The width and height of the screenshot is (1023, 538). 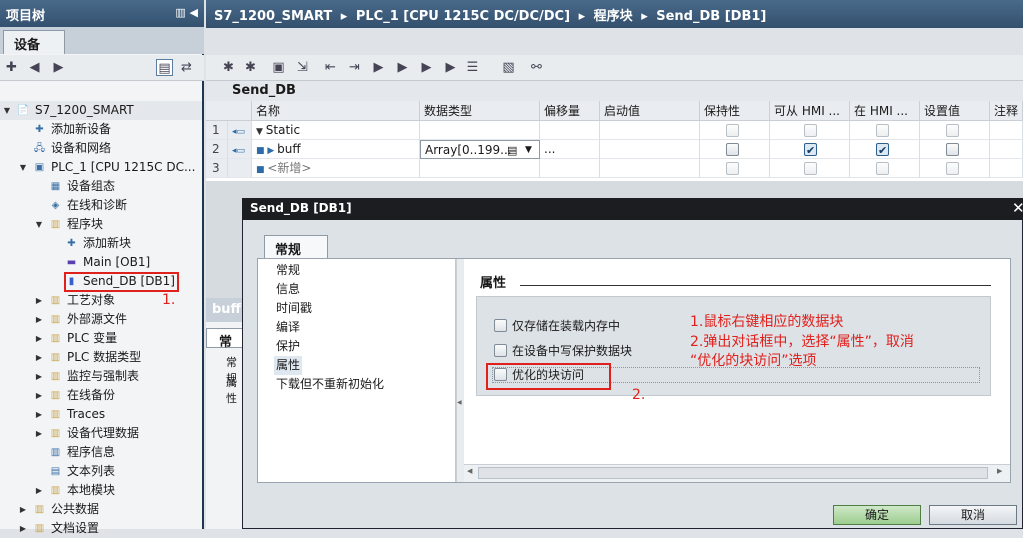 I want to click on scroll-thumb, so click(x=733, y=473).